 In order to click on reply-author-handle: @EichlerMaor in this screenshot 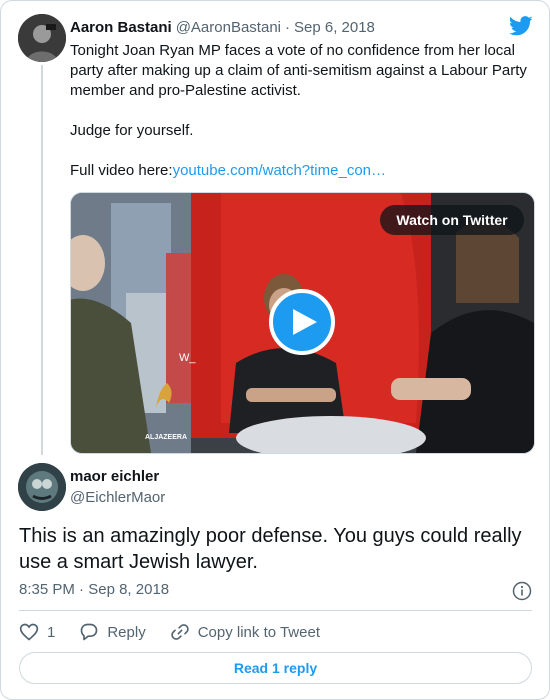, I will do `click(117, 499)`.